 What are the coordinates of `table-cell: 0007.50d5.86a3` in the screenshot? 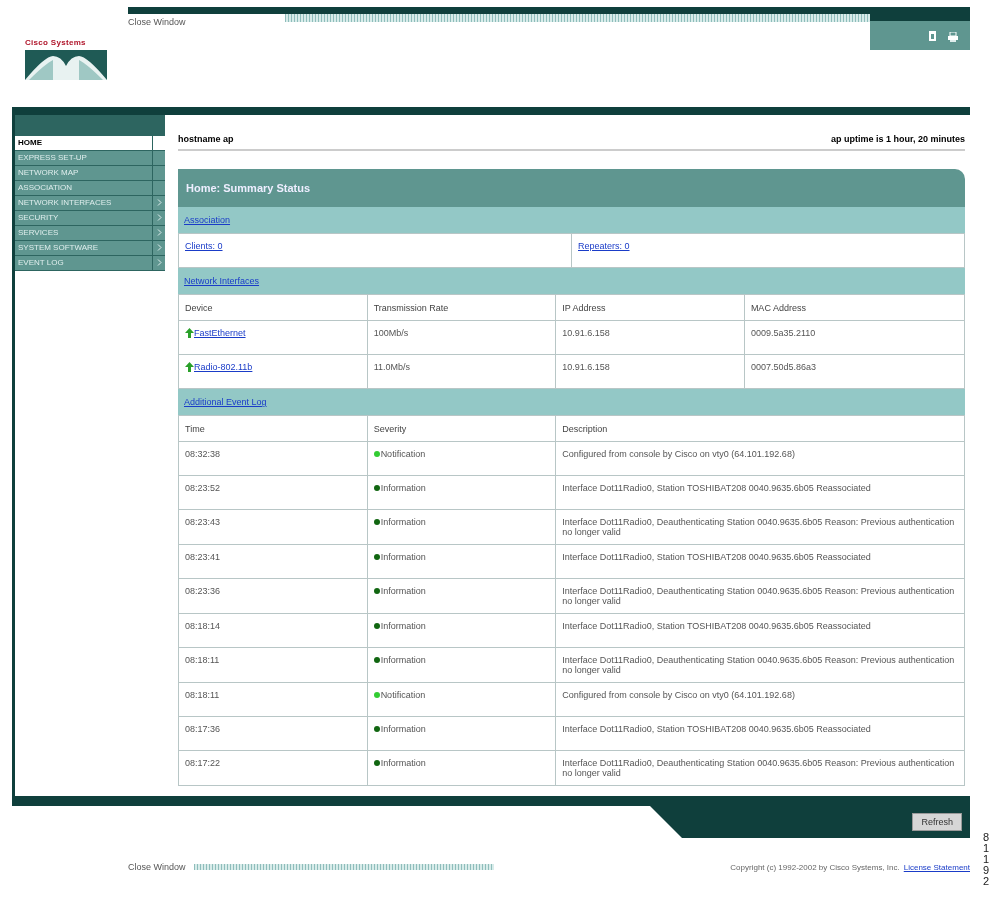 It's located at (854, 371).